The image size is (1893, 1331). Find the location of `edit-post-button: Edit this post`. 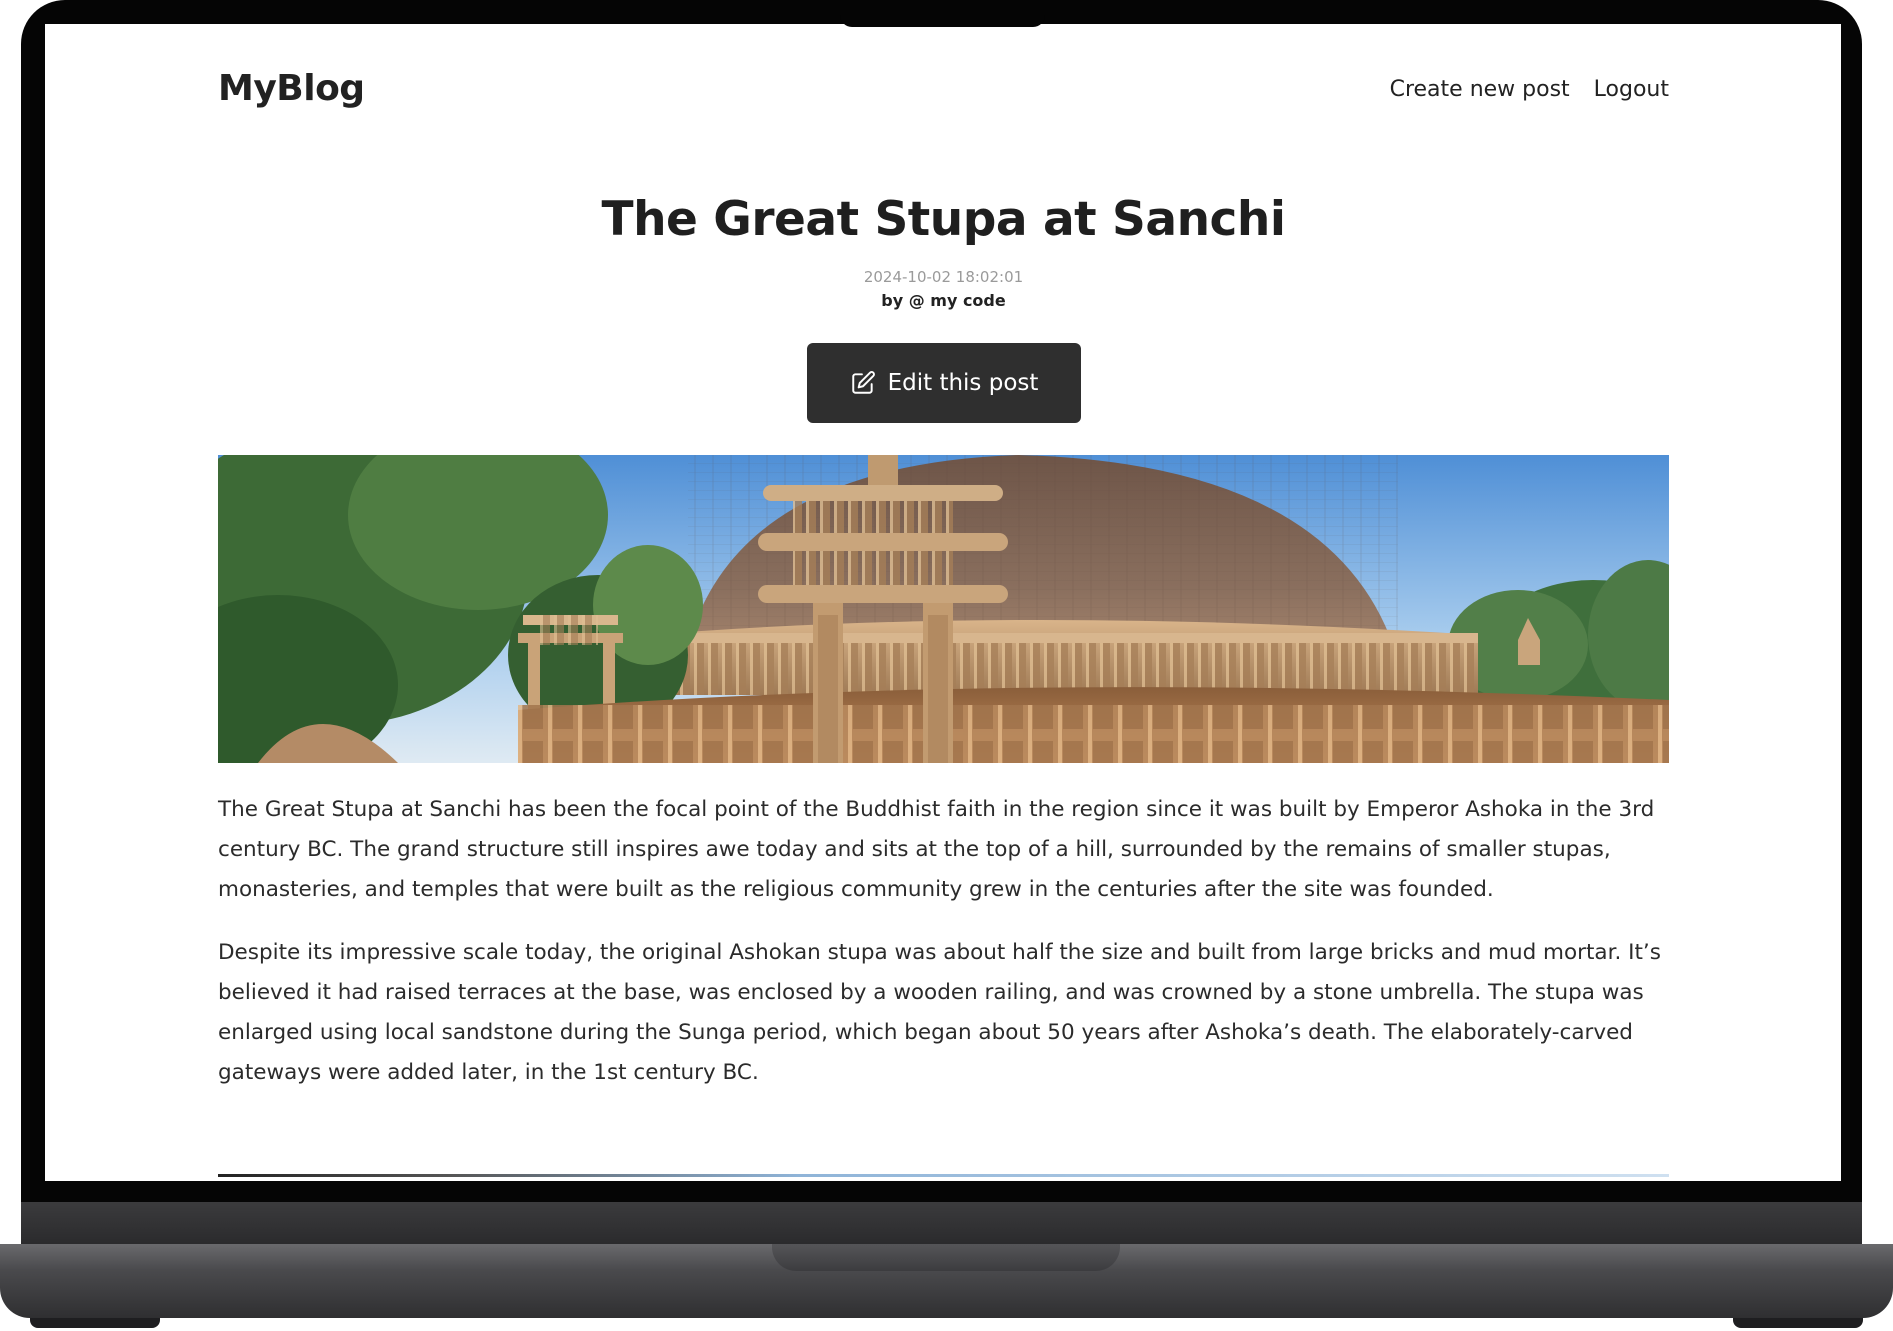

edit-post-button: Edit this post is located at coordinates (944, 383).